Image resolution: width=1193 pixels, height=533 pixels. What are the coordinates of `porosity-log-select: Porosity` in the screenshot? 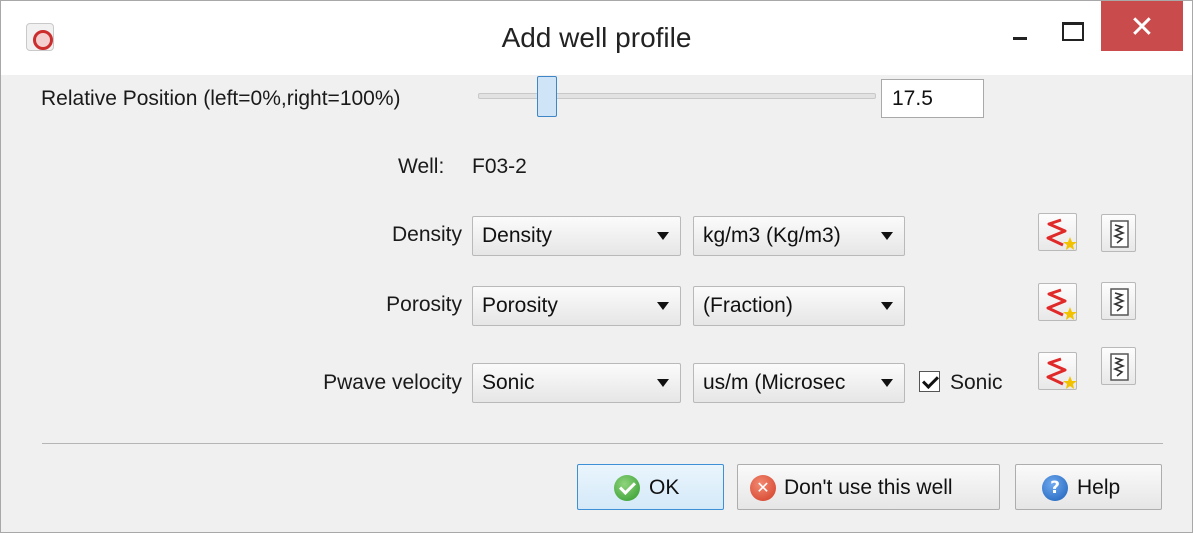 It's located at (576, 306).